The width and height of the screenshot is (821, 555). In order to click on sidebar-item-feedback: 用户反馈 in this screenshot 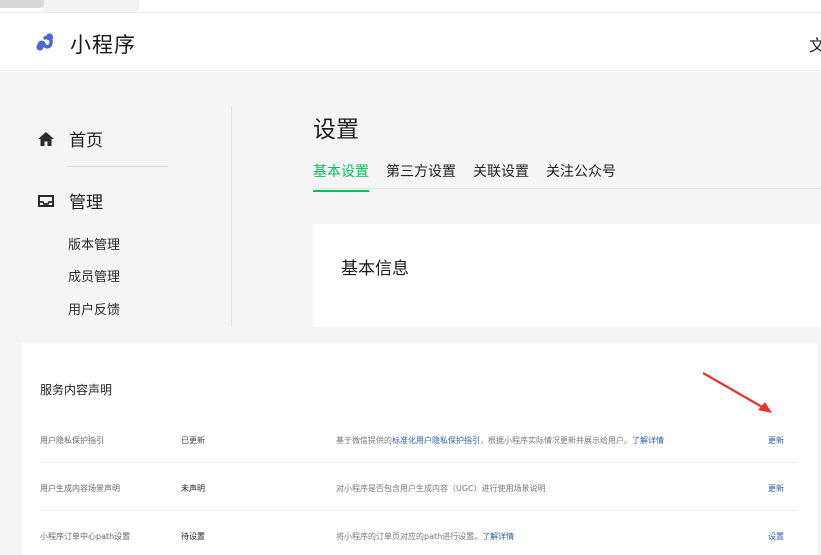, I will do `click(94, 308)`.